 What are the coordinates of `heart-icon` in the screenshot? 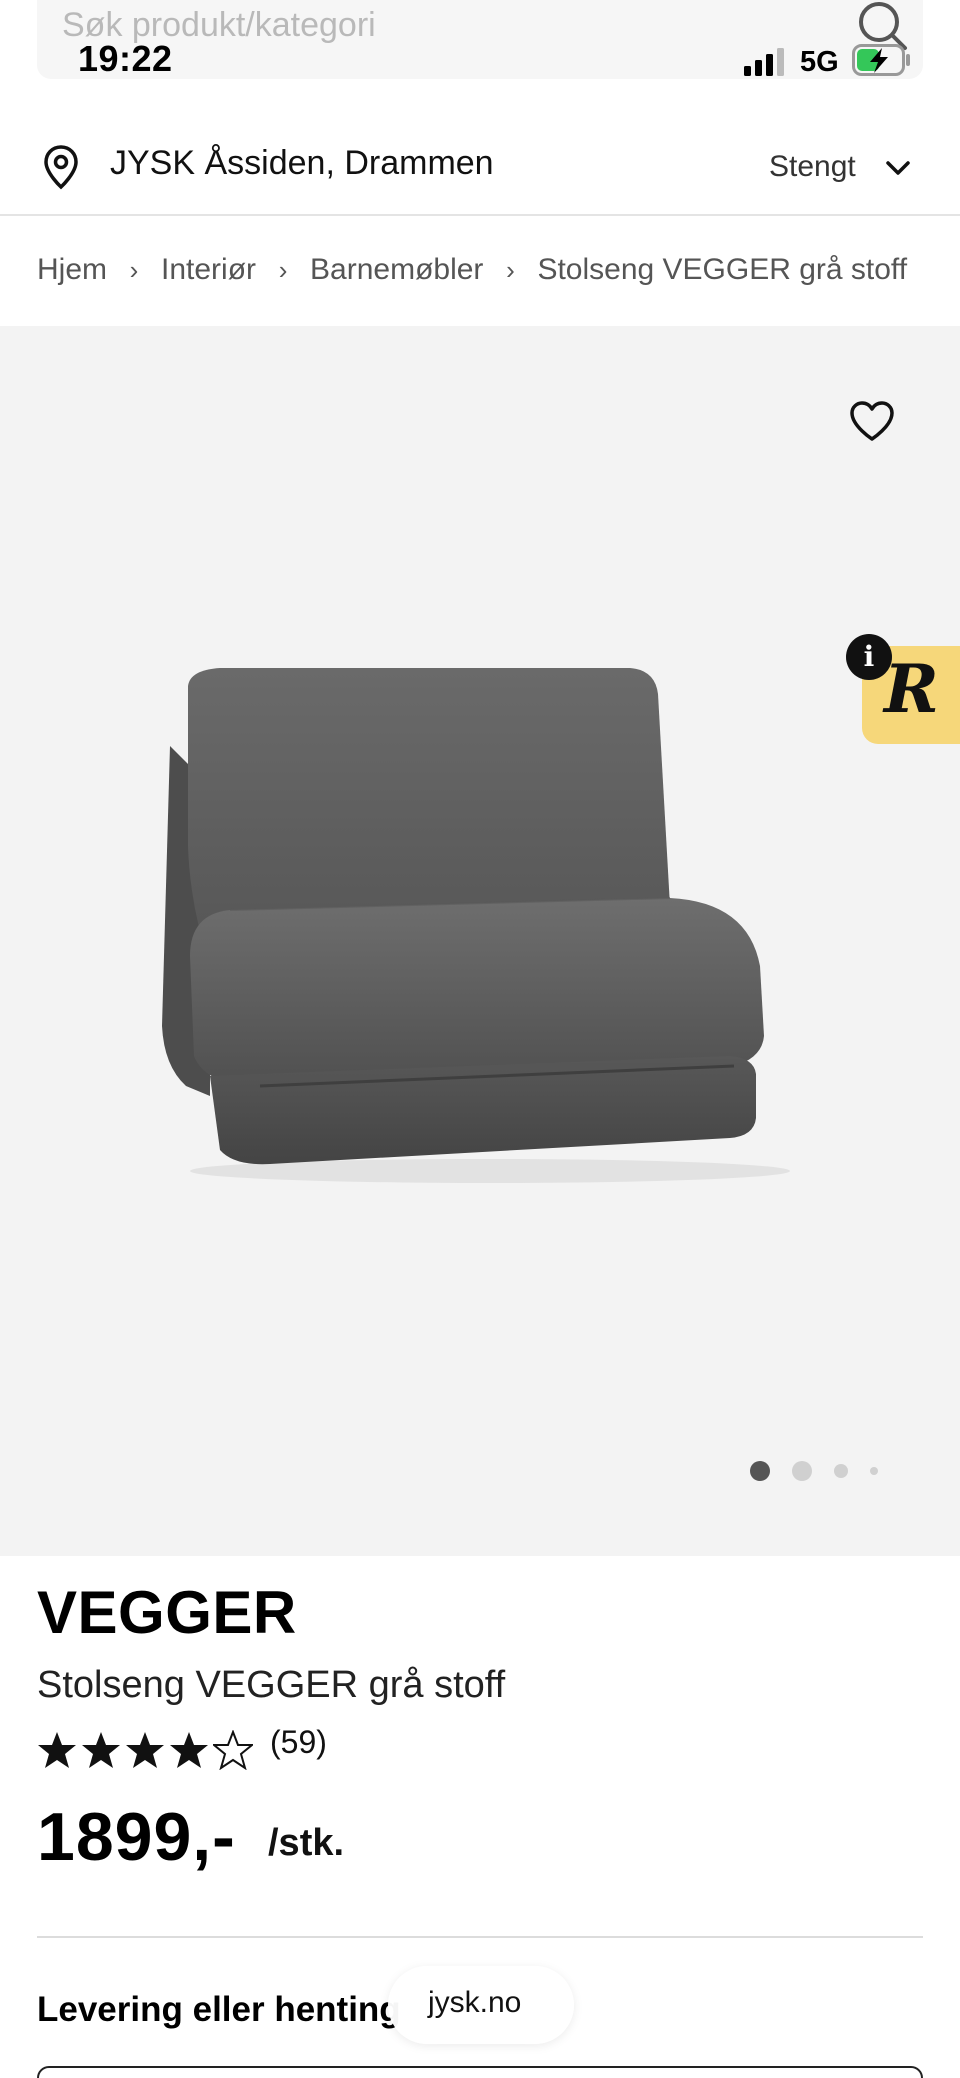 It's located at (872, 421).